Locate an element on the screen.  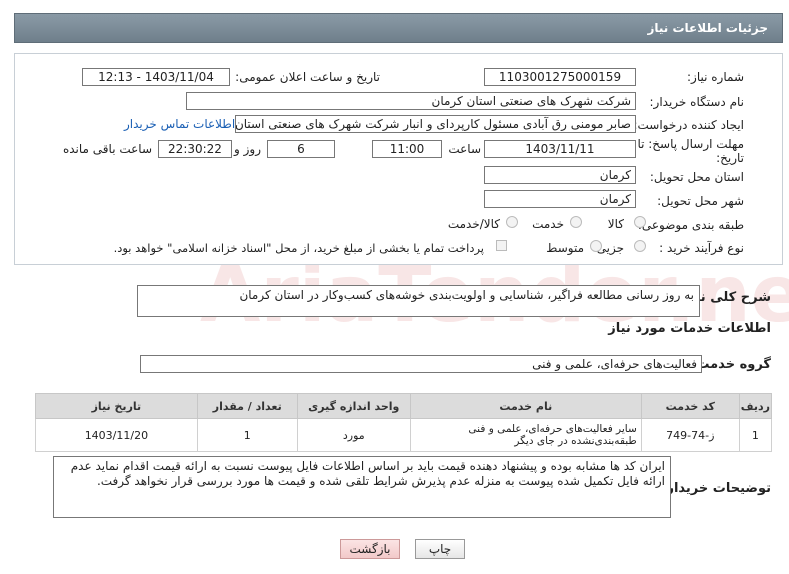
remaining-days-field: 6 is located at coordinates (301, 149).